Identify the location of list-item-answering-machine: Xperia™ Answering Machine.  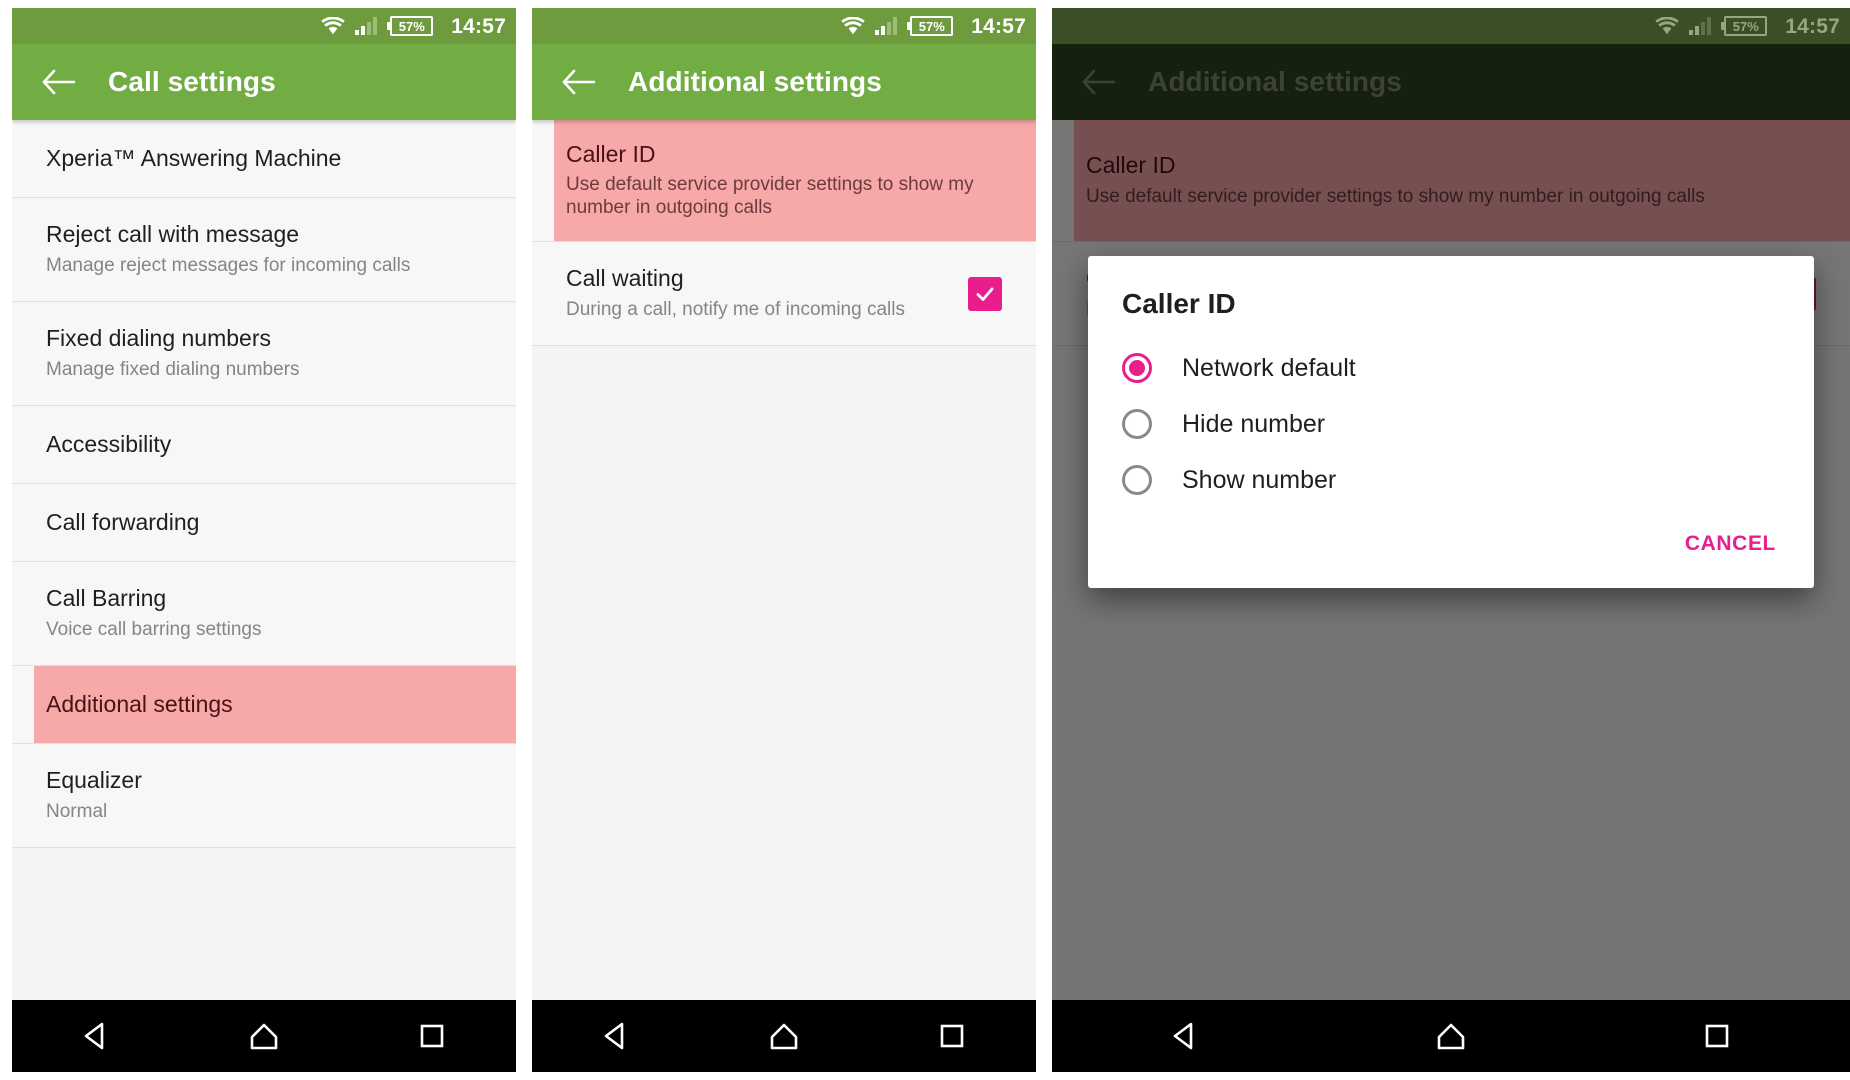
(264, 159).